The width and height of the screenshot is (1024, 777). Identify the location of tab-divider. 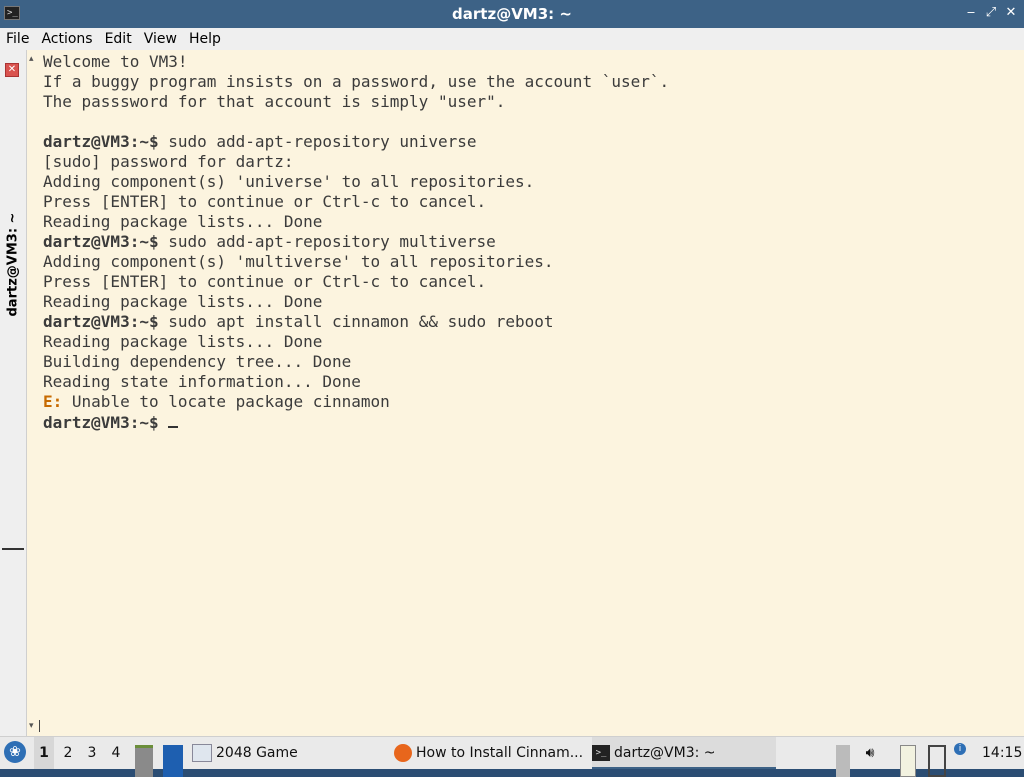
(13, 549).